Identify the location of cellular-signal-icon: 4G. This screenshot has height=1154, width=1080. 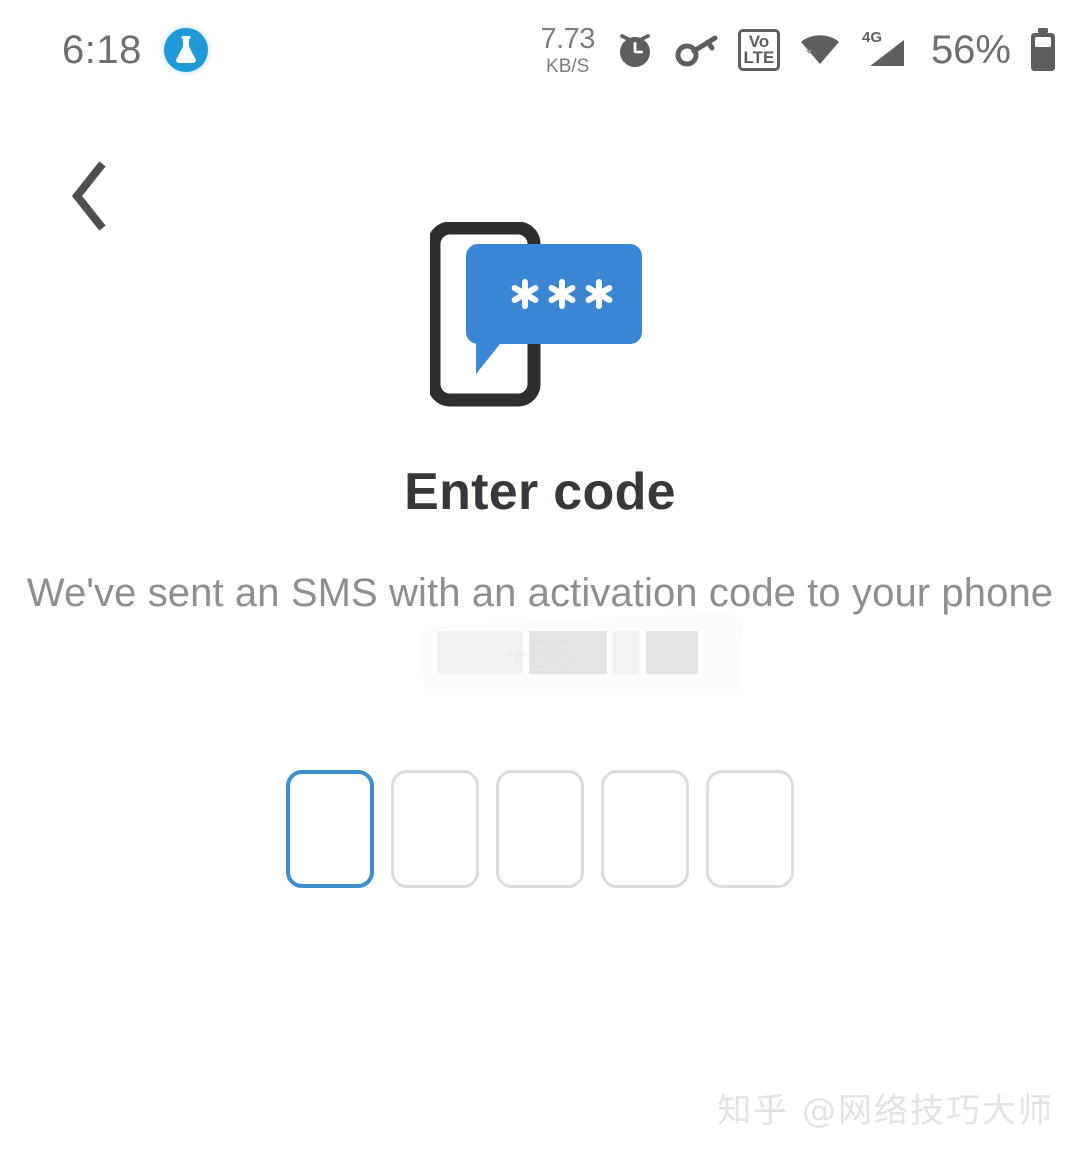
(887, 50).